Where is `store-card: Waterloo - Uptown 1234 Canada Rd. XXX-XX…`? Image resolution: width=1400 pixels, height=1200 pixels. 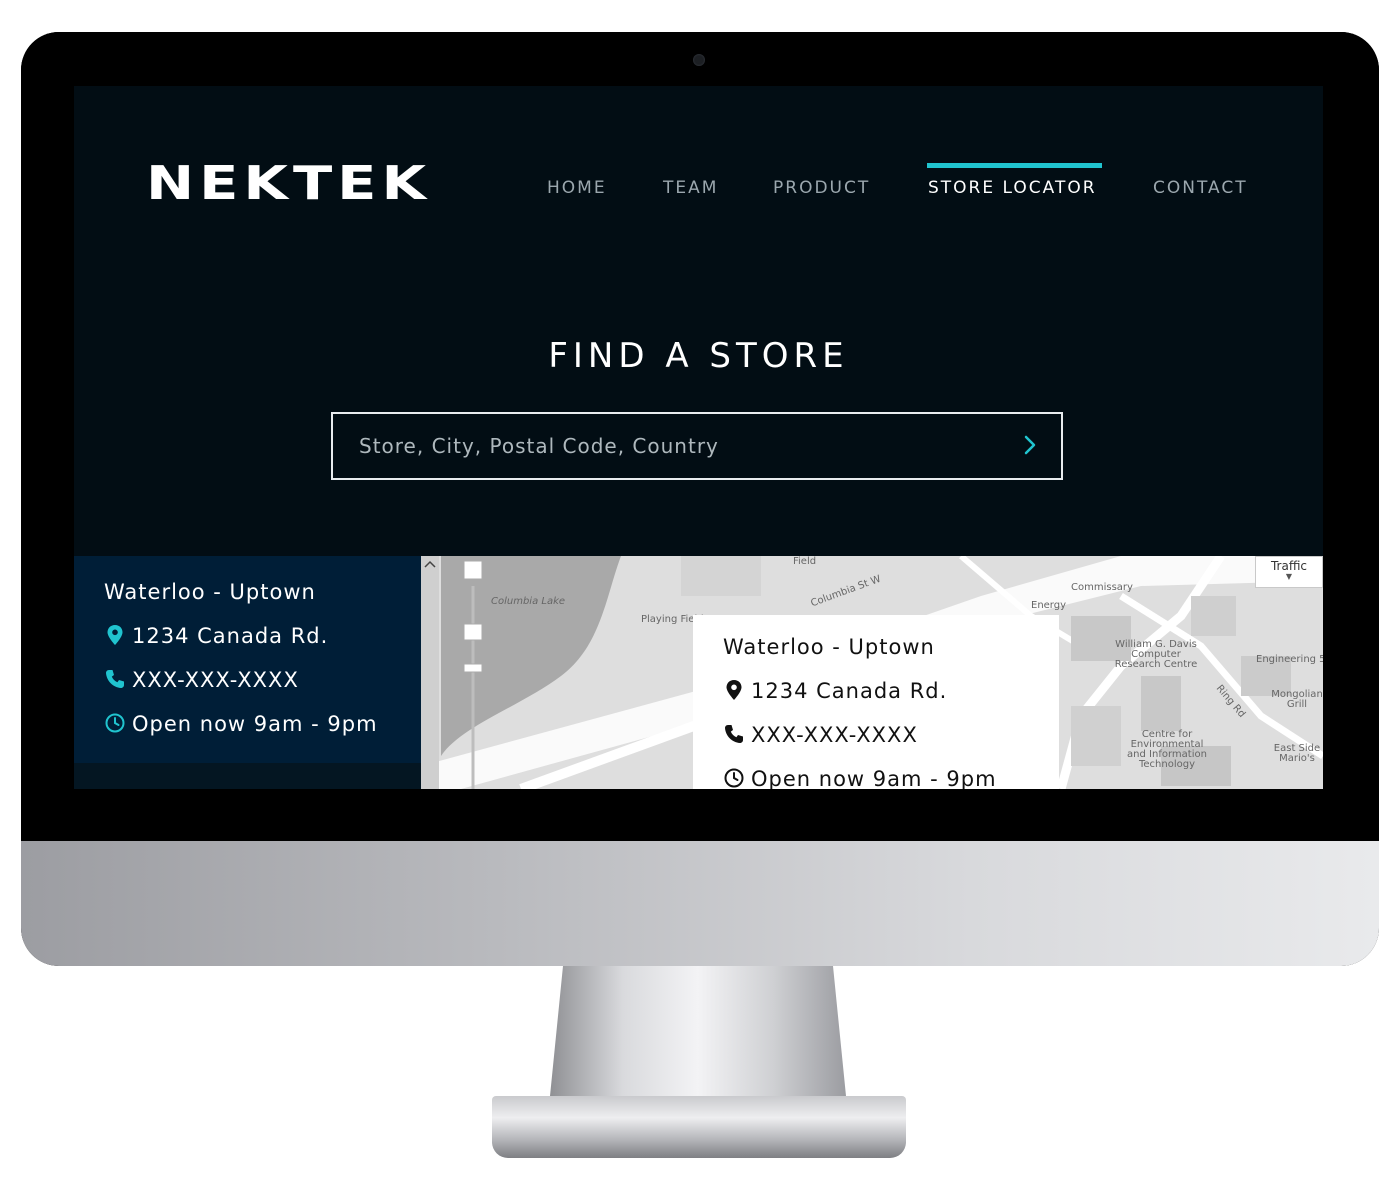 store-card: Waterloo - Uptown 1234 Canada Rd. XXX-XX… is located at coordinates (247, 659).